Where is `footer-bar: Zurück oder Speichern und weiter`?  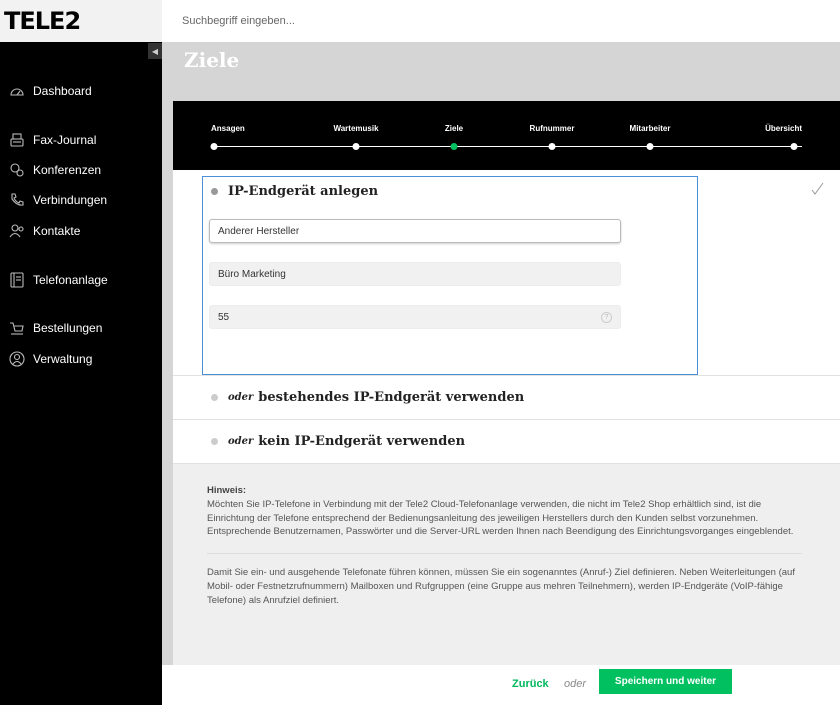 footer-bar: Zurück oder Speichern und weiter is located at coordinates (501, 685).